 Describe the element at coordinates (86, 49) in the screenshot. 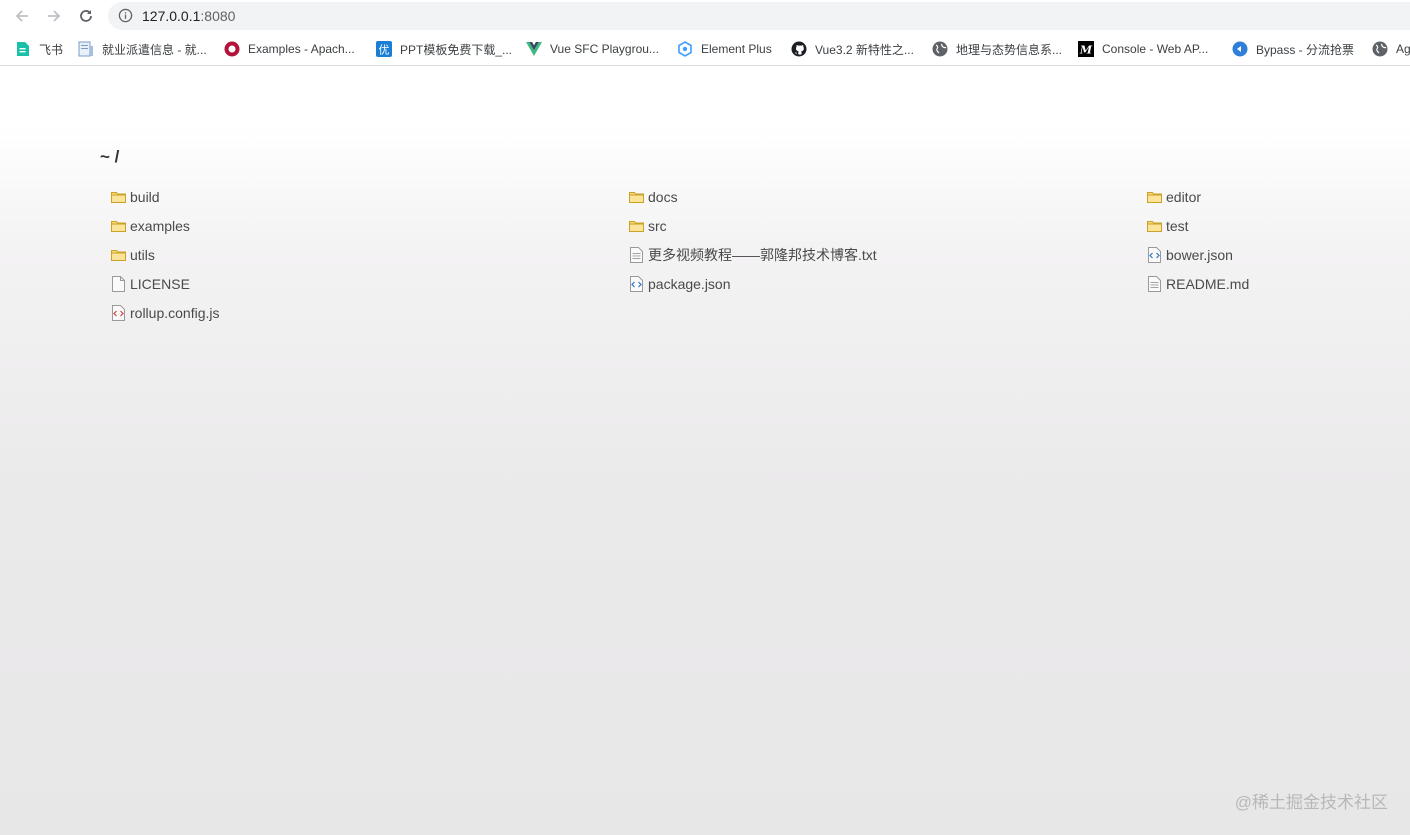

I see `doc-icon` at that location.